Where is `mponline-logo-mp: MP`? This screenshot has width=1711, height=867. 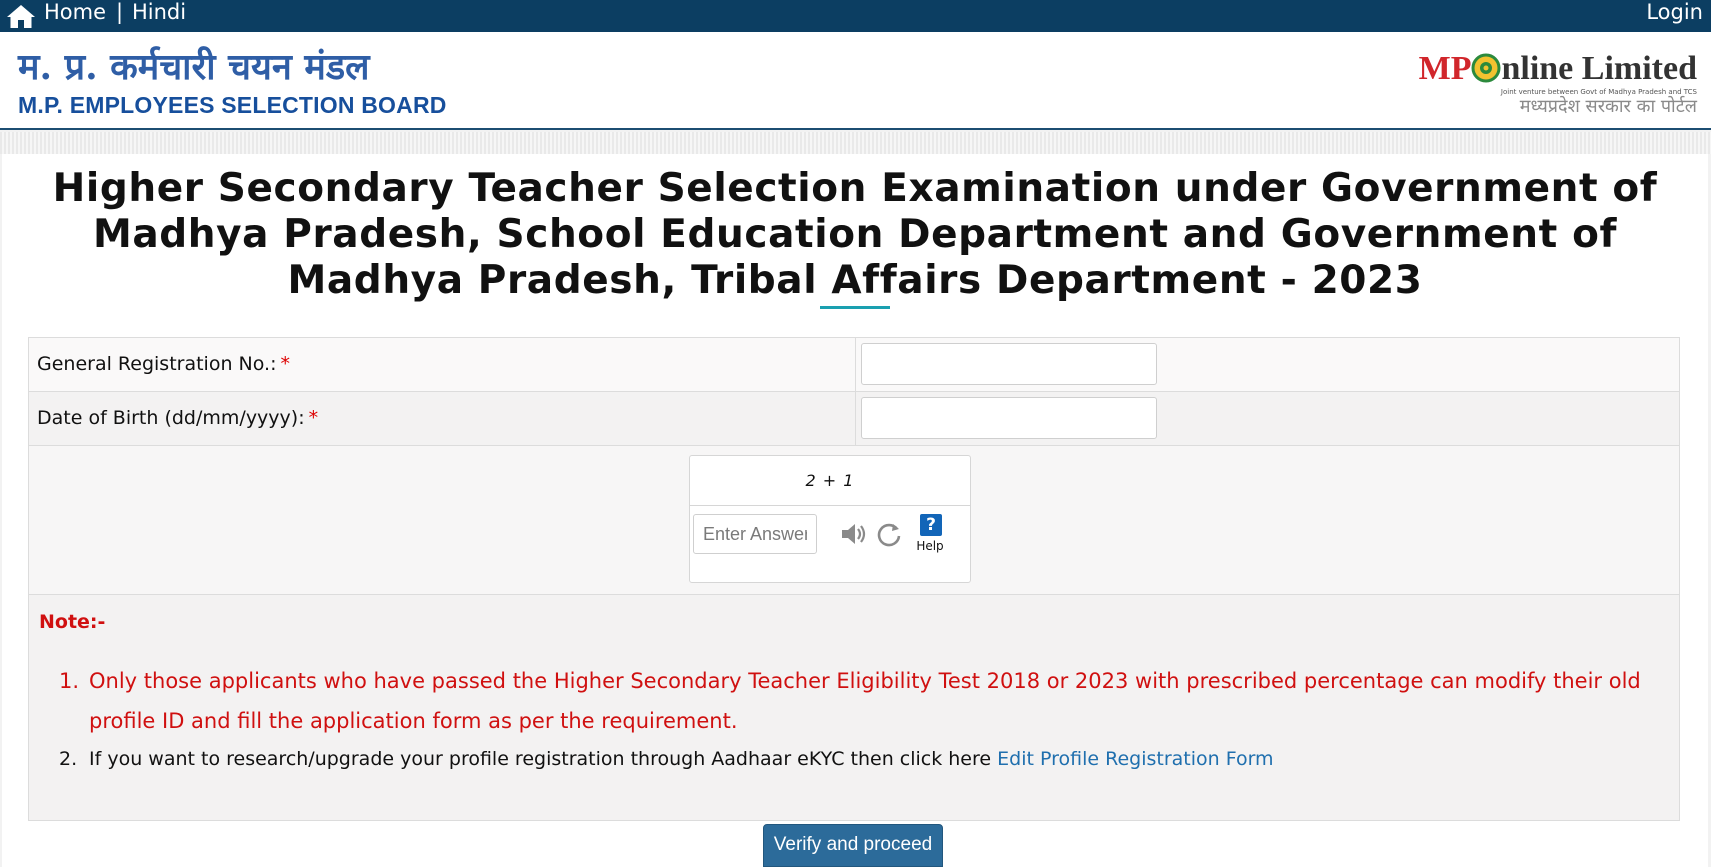 mponline-logo-mp: MP is located at coordinates (1445, 68).